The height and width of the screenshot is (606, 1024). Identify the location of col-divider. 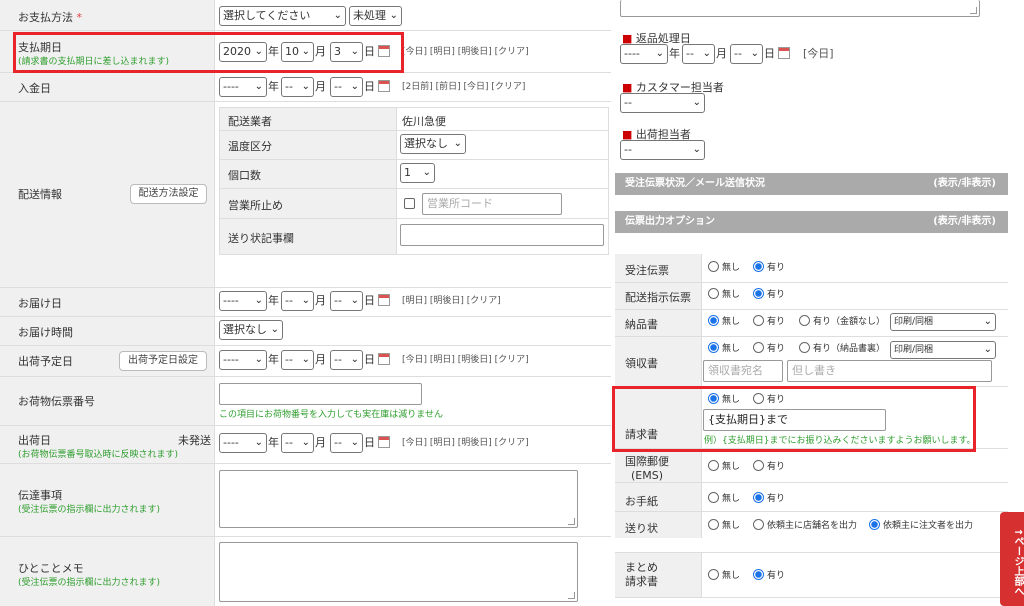
(396, 181).